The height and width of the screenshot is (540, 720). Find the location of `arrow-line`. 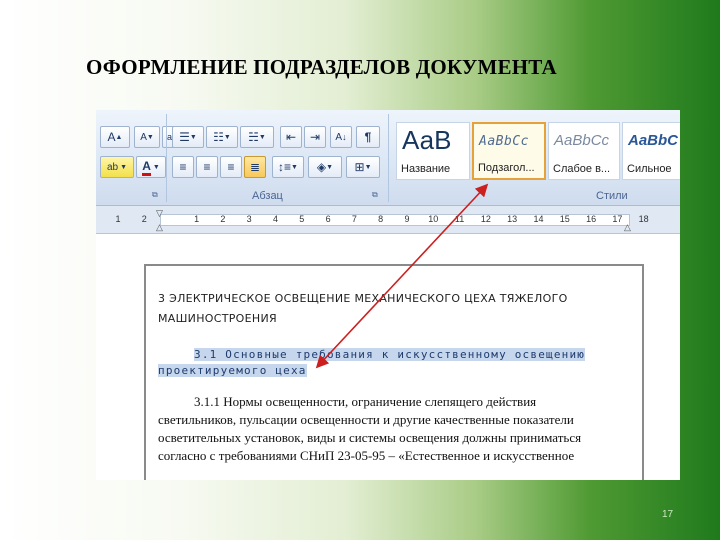

arrow-line is located at coordinates (402, 276).